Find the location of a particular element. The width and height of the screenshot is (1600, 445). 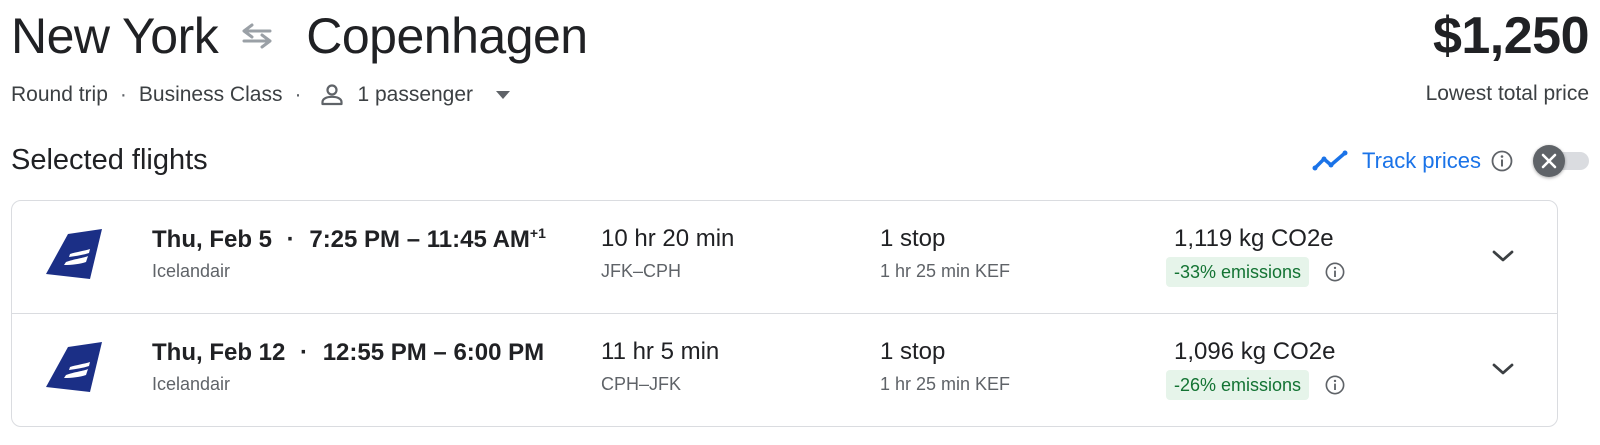

track-prices-label: Track prices is located at coordinates (1421, 161).